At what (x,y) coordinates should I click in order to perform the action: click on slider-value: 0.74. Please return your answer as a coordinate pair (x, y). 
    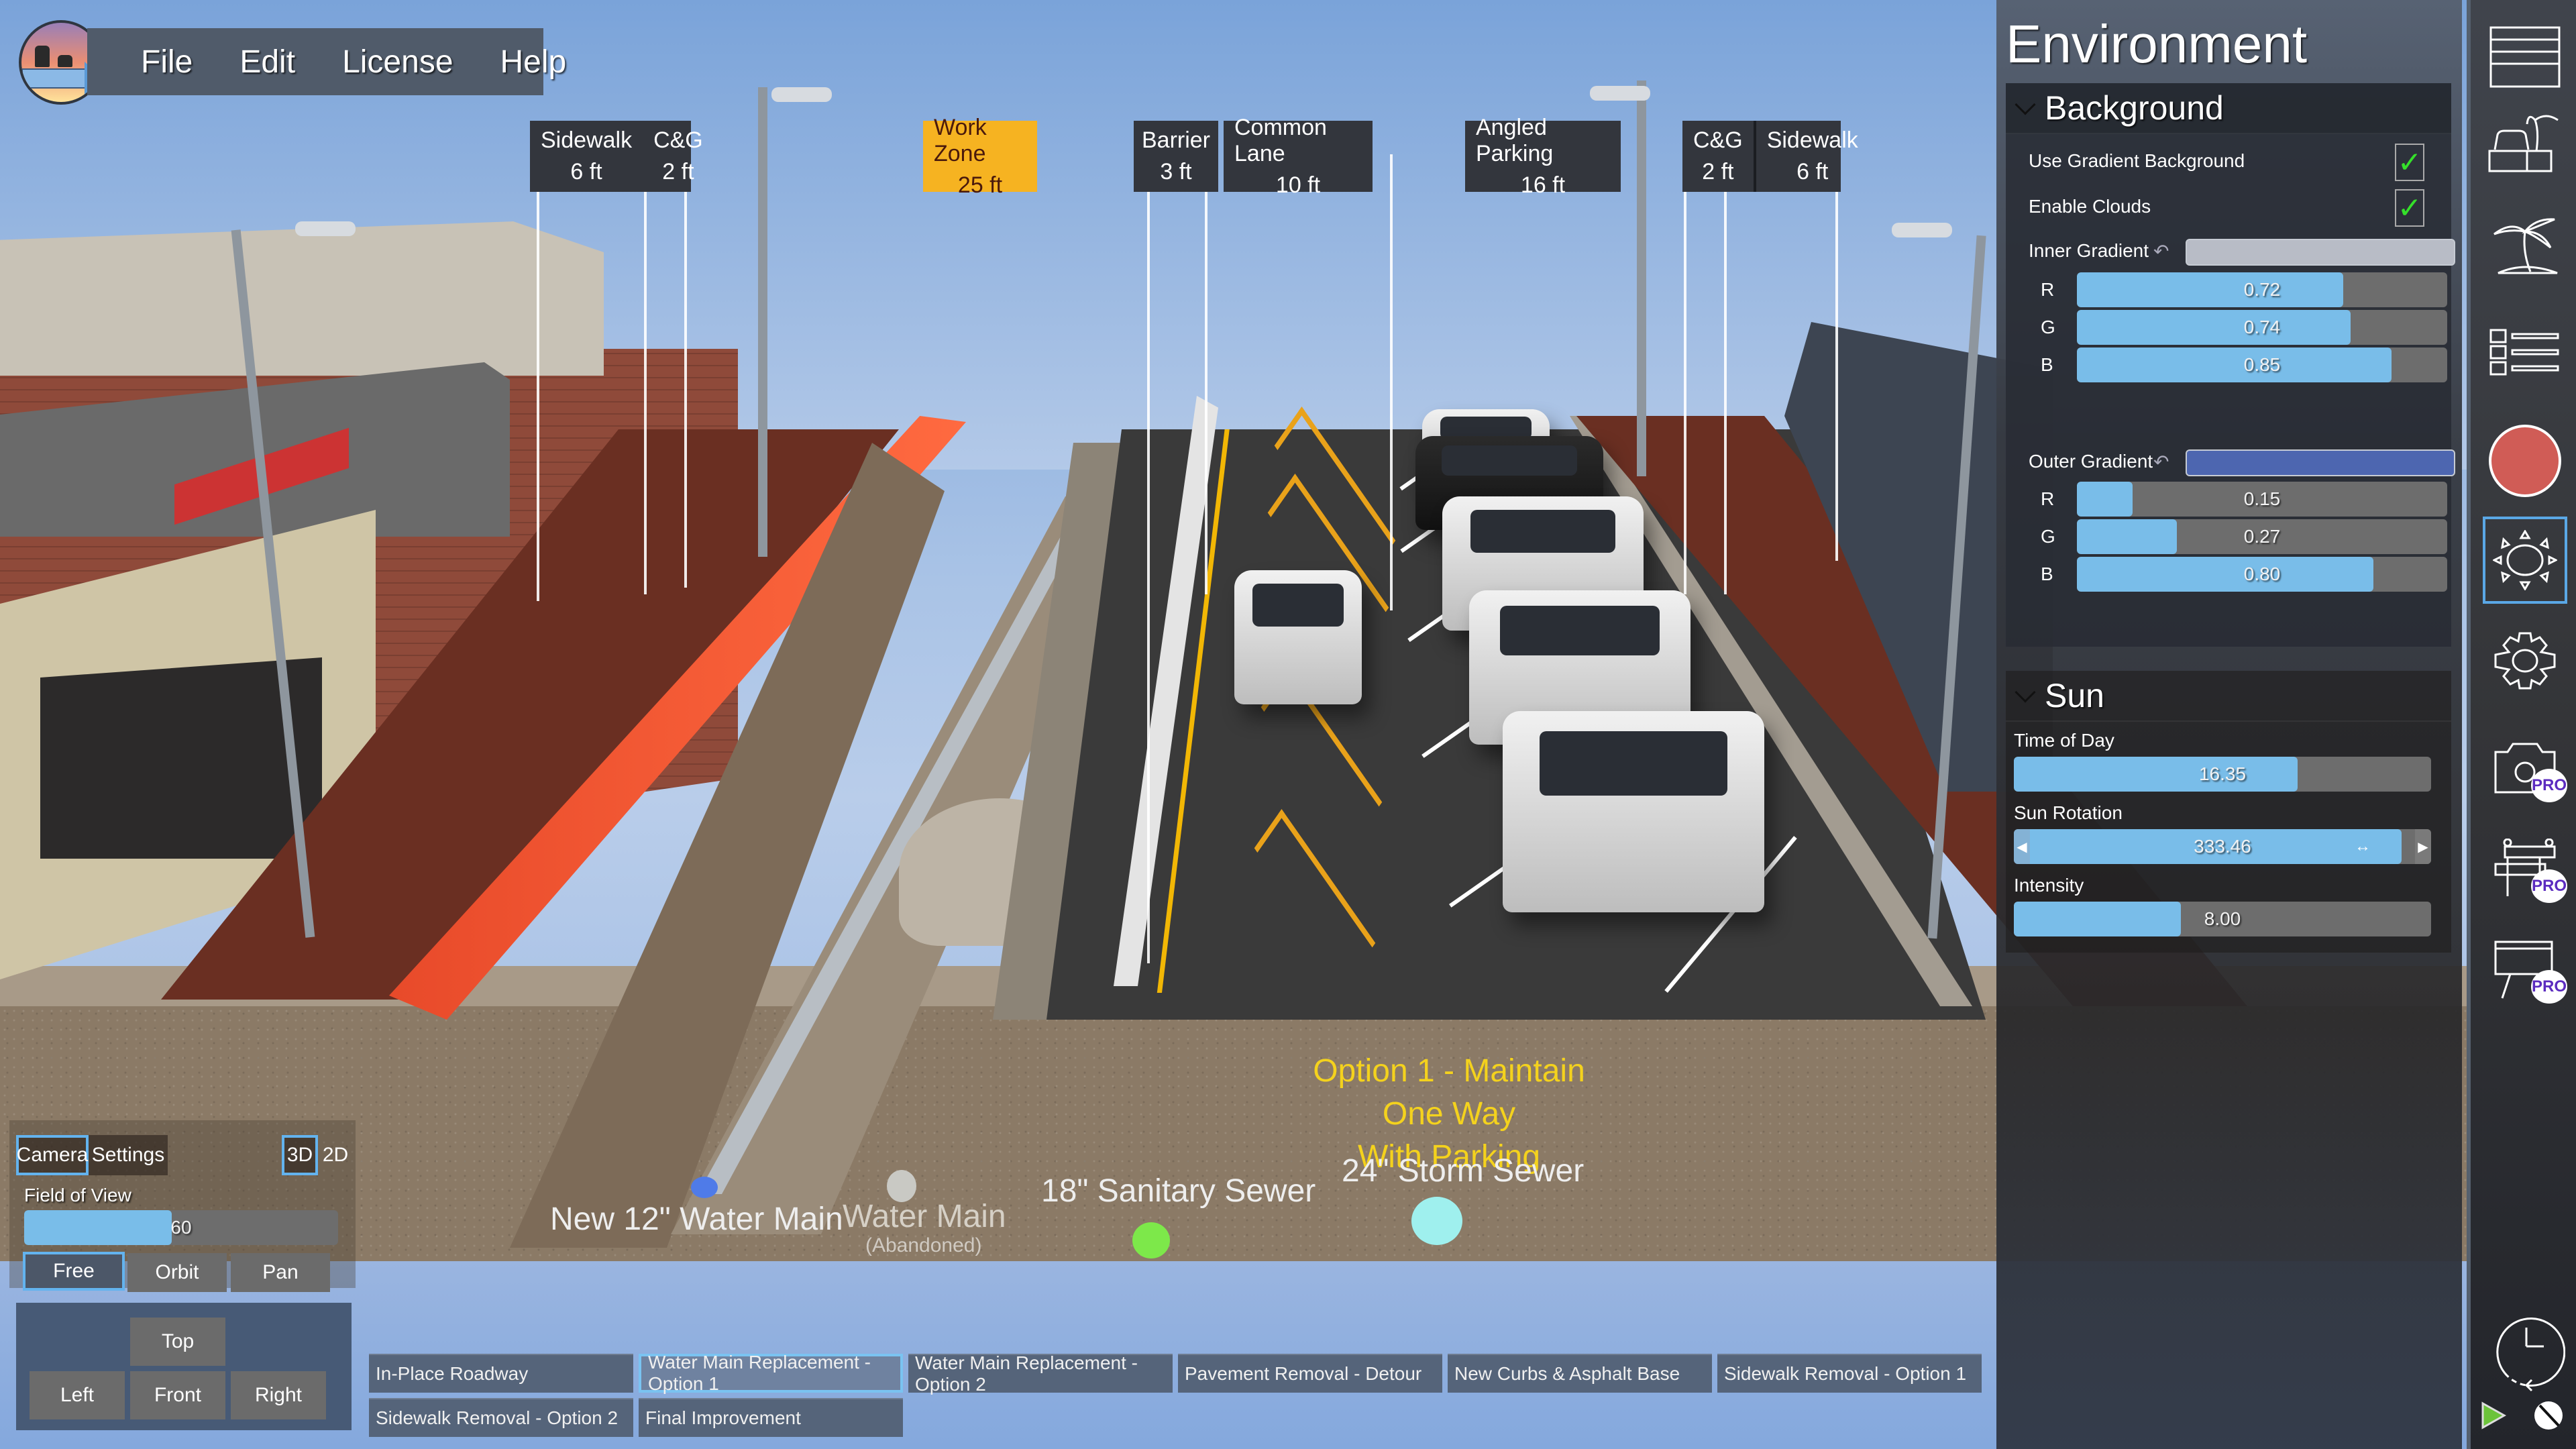
    Looking at the image, I should click on (2262, 327).